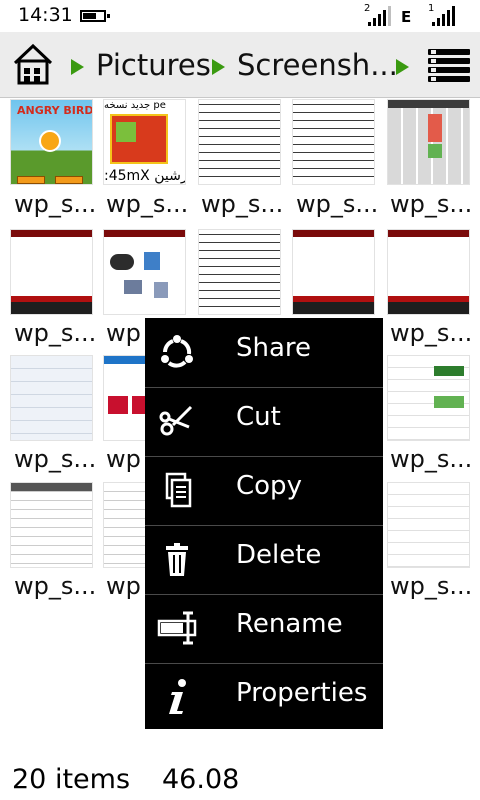 The height and width of the screenshot is (800, 480). What do you see at coordinates (177, 559) in the screenshot?
I see `trash-icon` at bounding box center [177, 559].